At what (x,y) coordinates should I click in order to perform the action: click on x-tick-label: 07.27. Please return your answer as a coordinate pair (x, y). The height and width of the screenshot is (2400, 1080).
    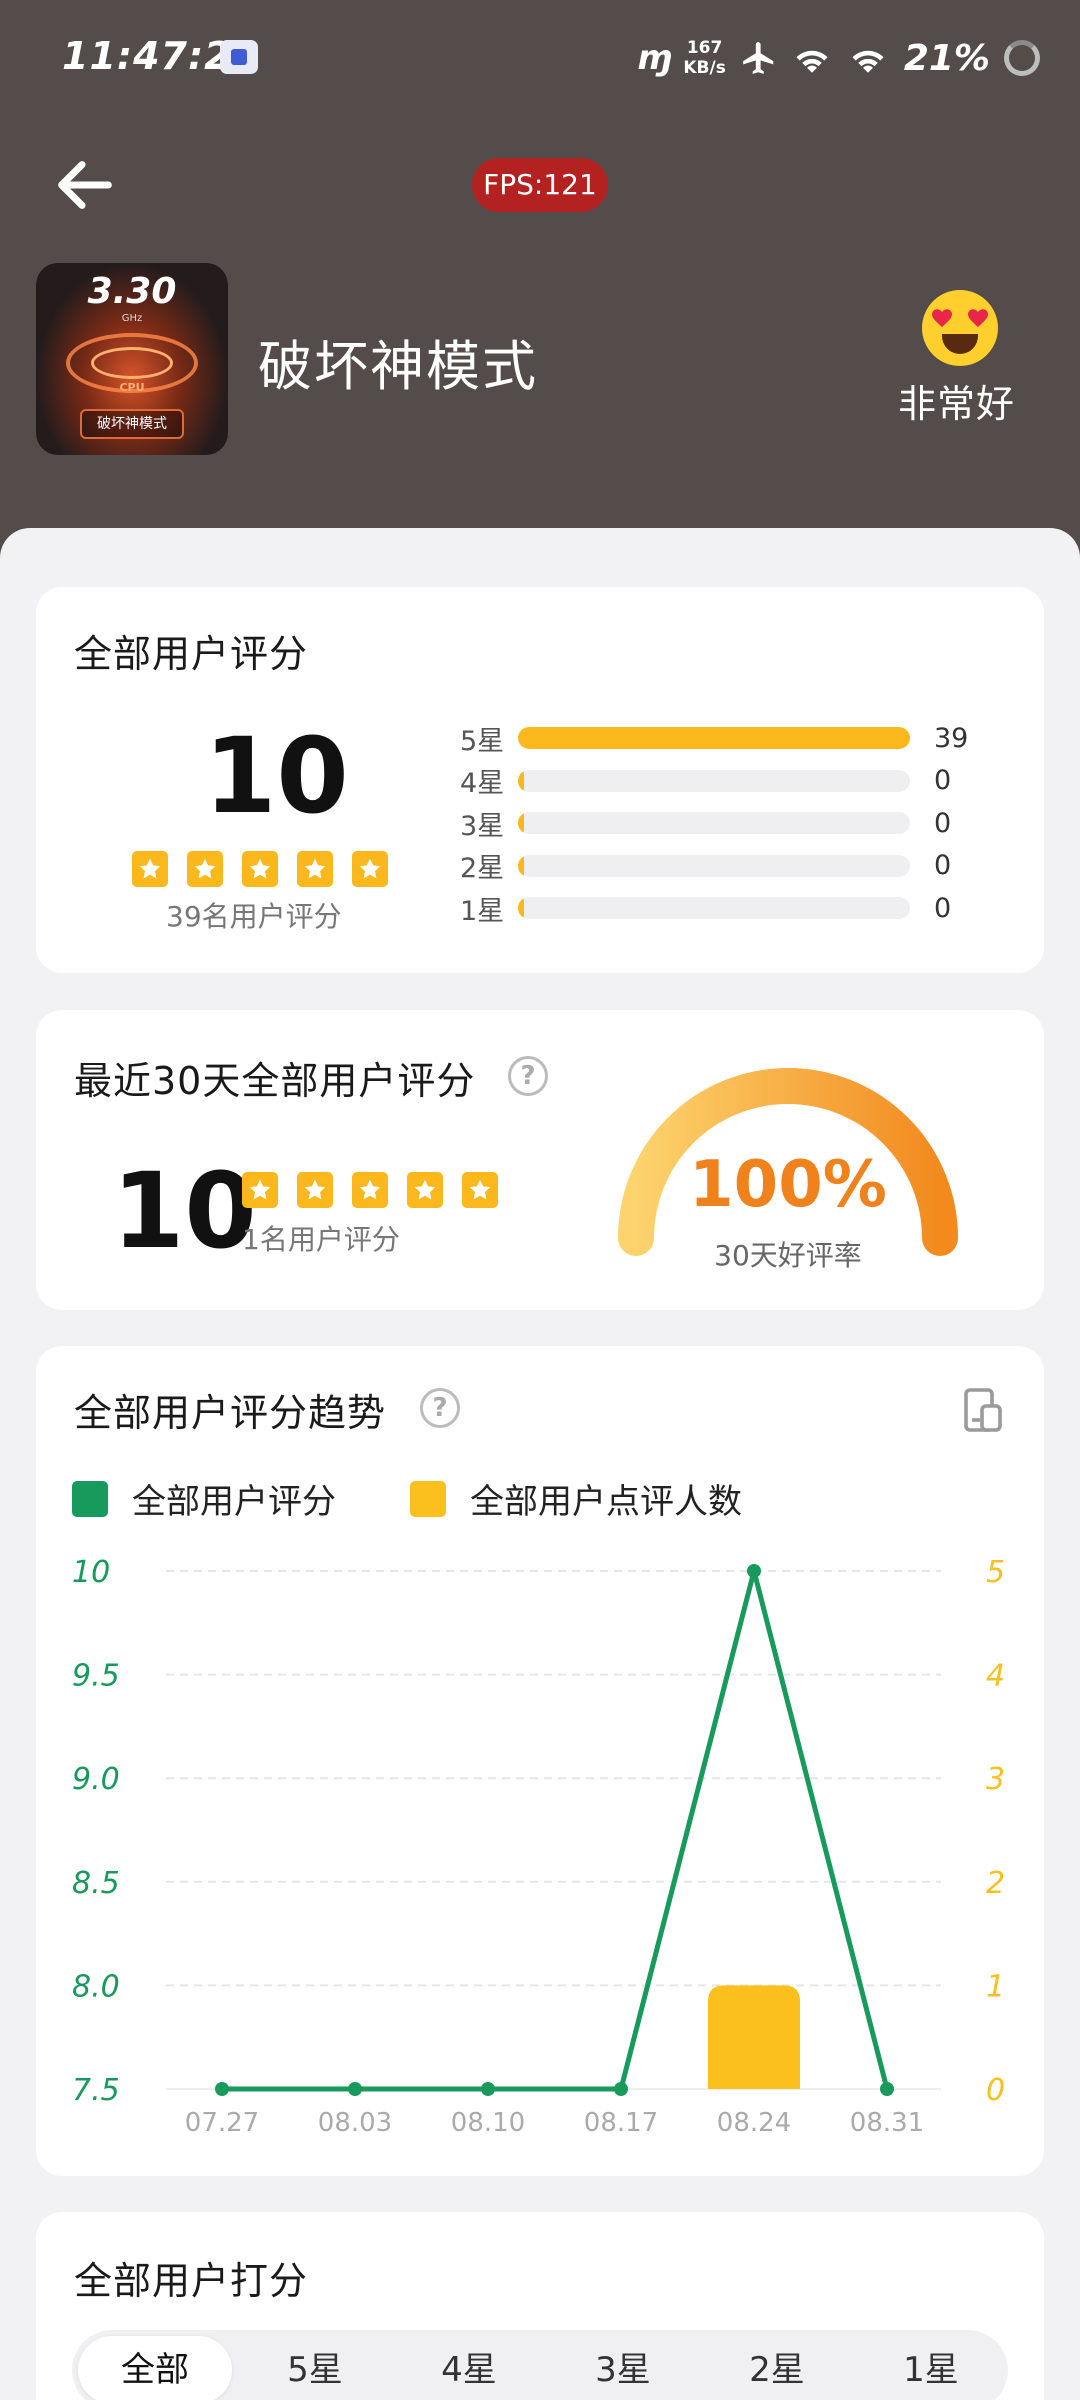
    Looking at the image, I should click on (222, 2123).